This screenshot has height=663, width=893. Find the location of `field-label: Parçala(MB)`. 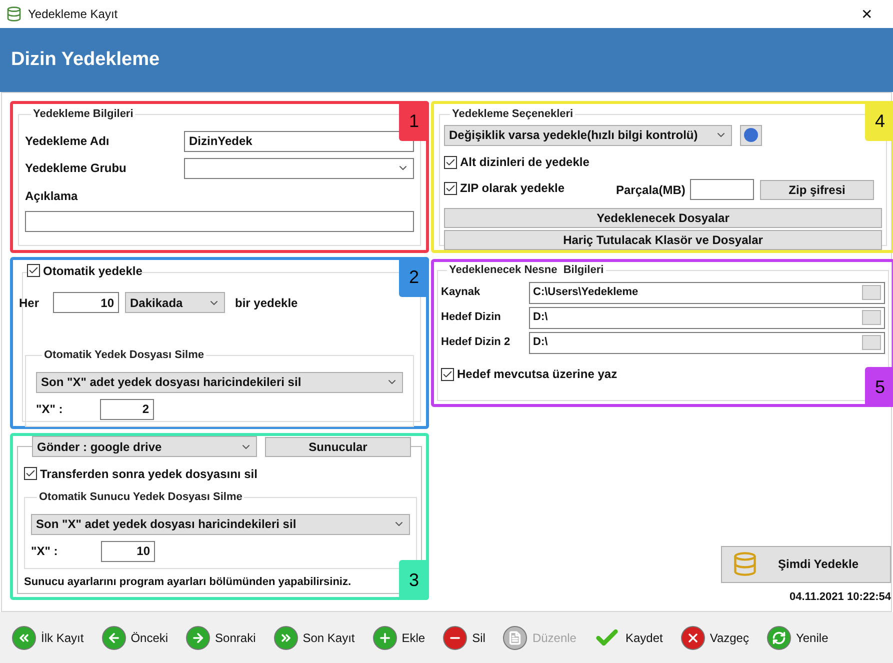

field-label: Parçala(MB) is located at coordinates (651, 190).